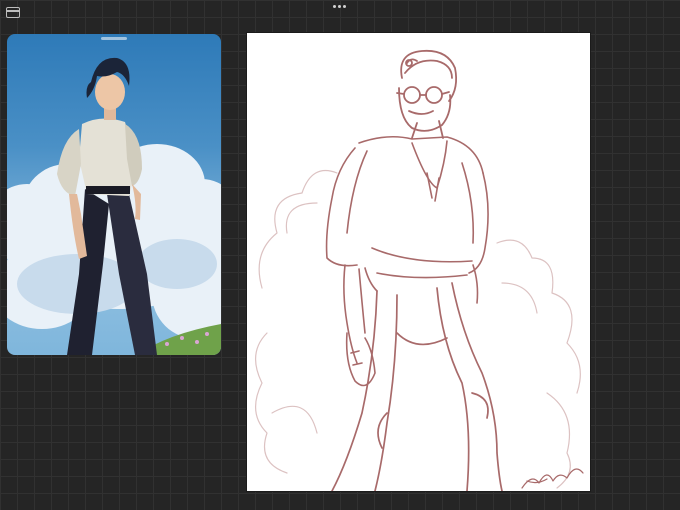 The image size is (680, 510). I want to click on more-options-icon, so click(340, 7).